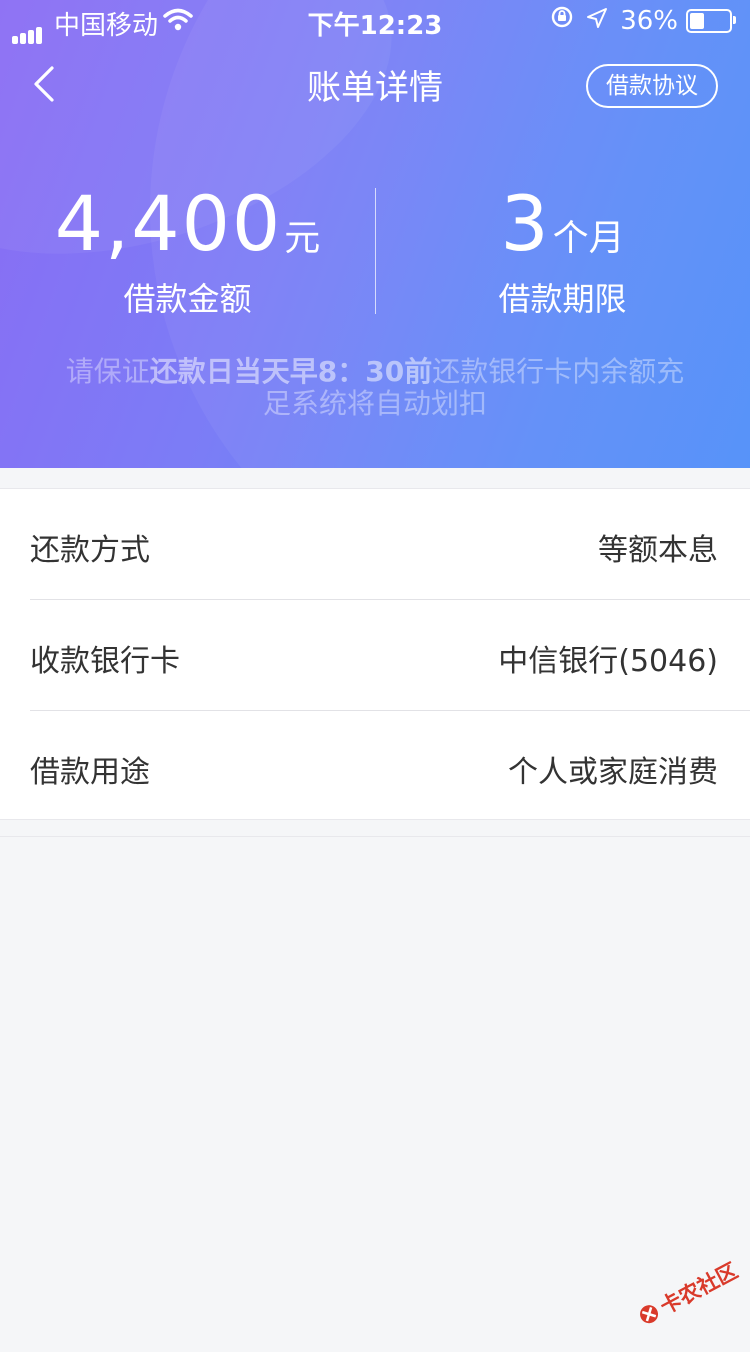  I want to click on loan-term-block: 3个月 借款期限, so click(562, 250).